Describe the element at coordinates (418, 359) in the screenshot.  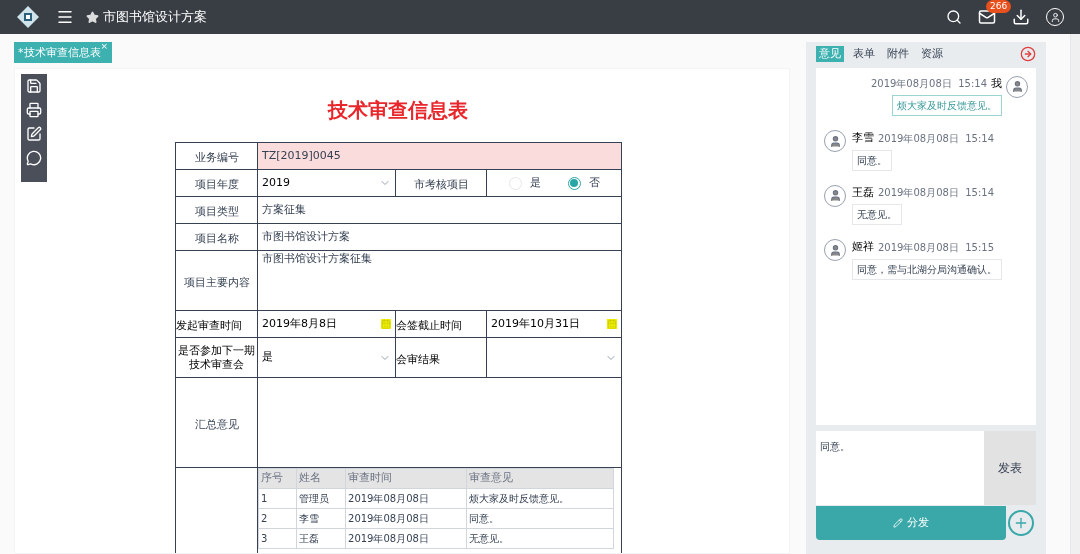
I see `field-label: 会审结果` at that location.